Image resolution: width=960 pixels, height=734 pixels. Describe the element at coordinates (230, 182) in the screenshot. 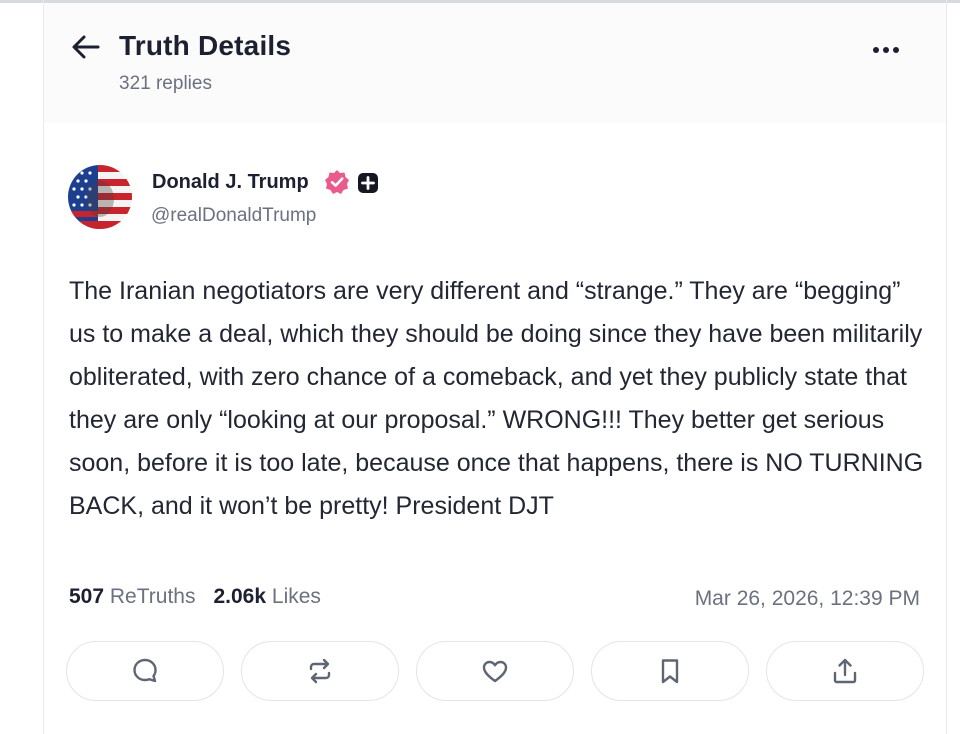

I see `author-name: Donald J. Trump` at that location.